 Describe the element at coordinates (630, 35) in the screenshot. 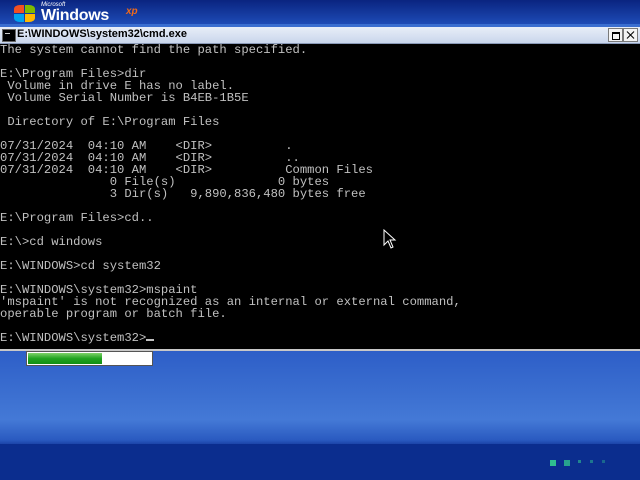

I see `close-icon` at that location.